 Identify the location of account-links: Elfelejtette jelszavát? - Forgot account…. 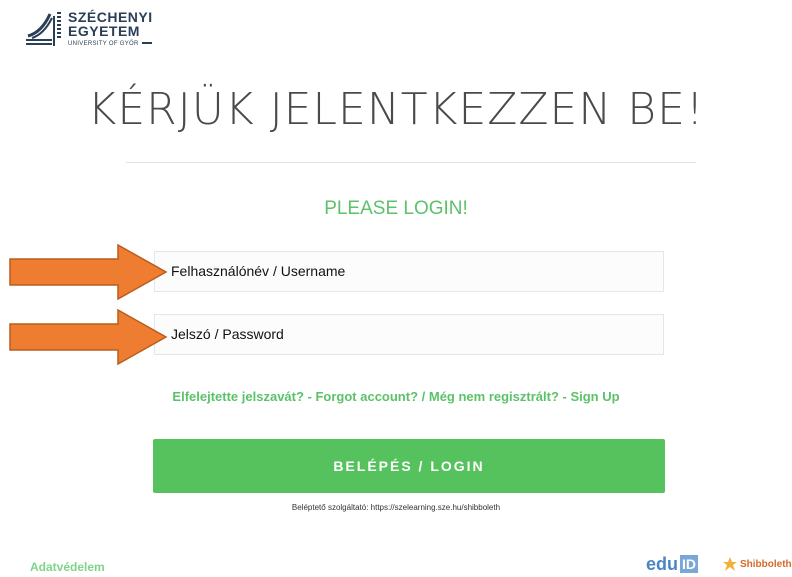
(396, 396).